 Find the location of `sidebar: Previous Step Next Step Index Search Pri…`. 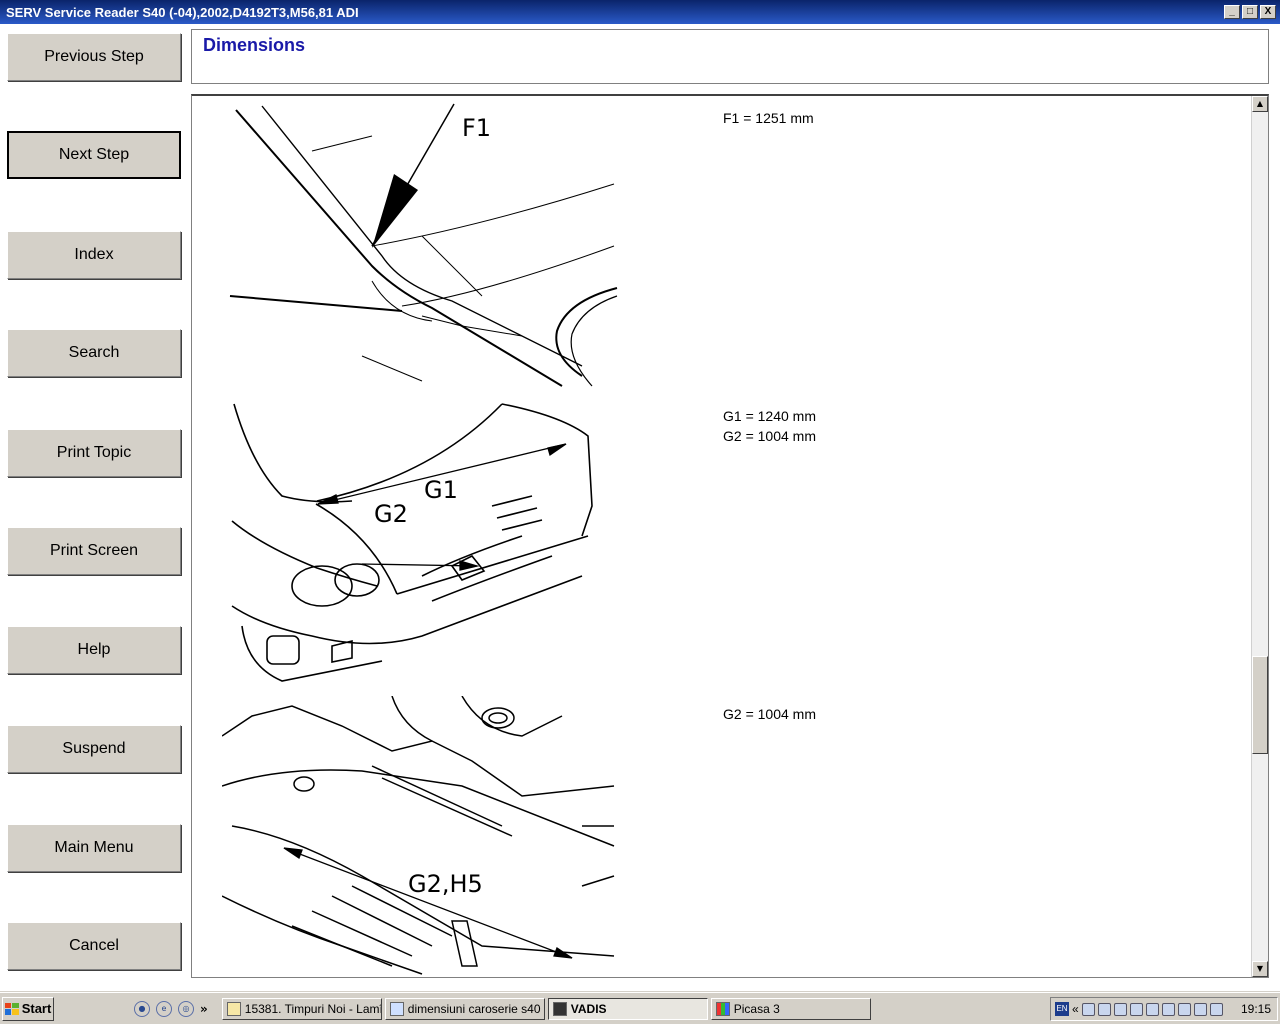

sidebar: Previous Step Next Step Index Search Pri… is located at coordinates (94, 508).